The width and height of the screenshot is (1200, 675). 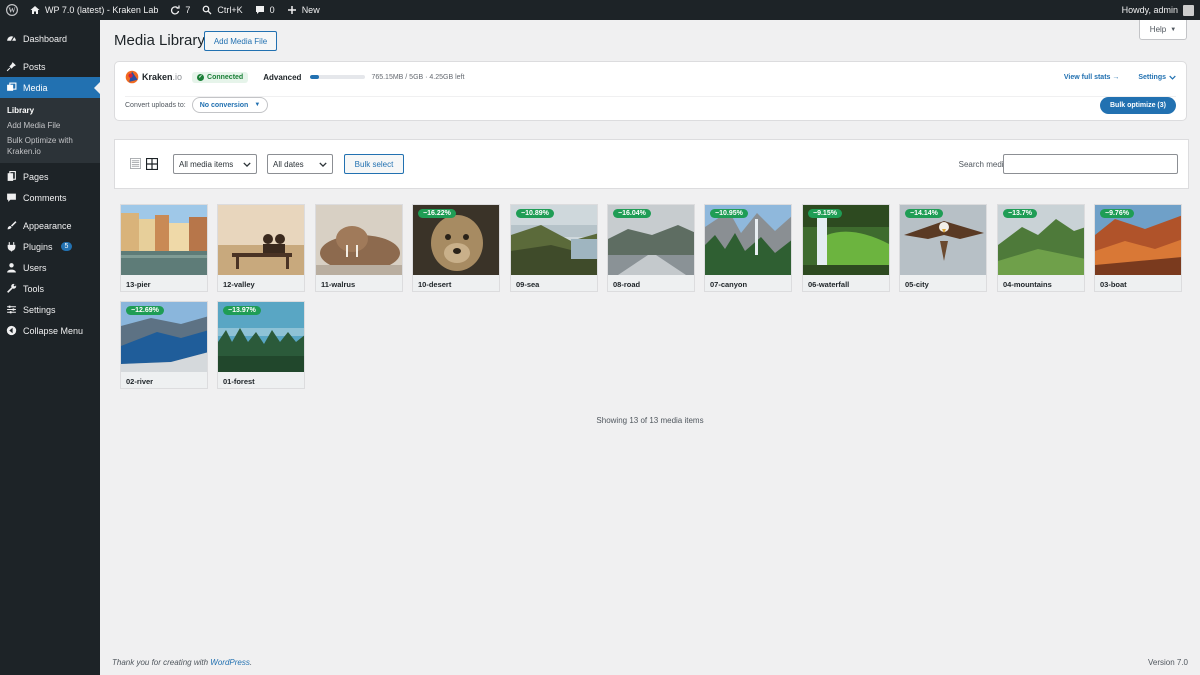 What do you see at coordinates (1090, 164) in the screenshot?
I see `search-media-input` at bounding box center [1090, 164].